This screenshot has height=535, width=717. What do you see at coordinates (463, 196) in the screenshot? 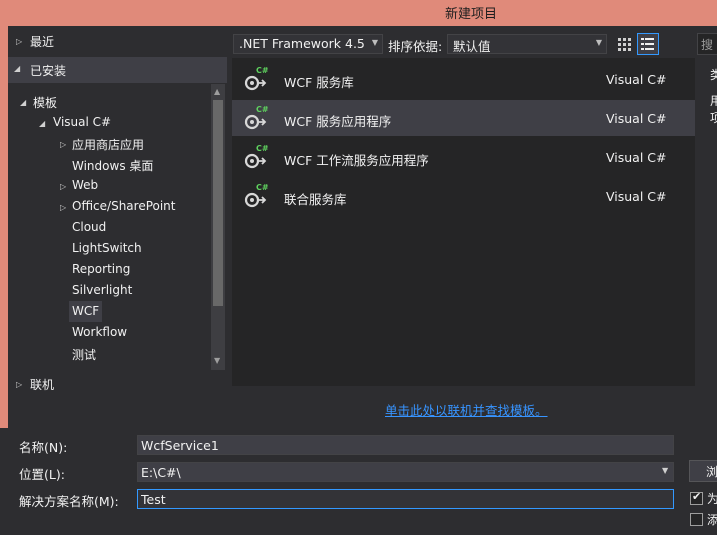
I see `template-row: C# 联合服务库 Visual C#` at bounding box center [463, 196].